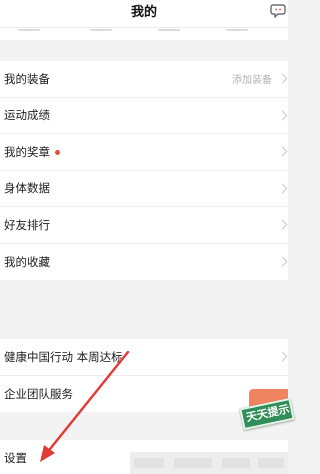 The image size is (320, 474). What do you see at coordinates (57, 152) in the screenshot?
I see `notification-dot-icon` at bounding box center [57, 152].